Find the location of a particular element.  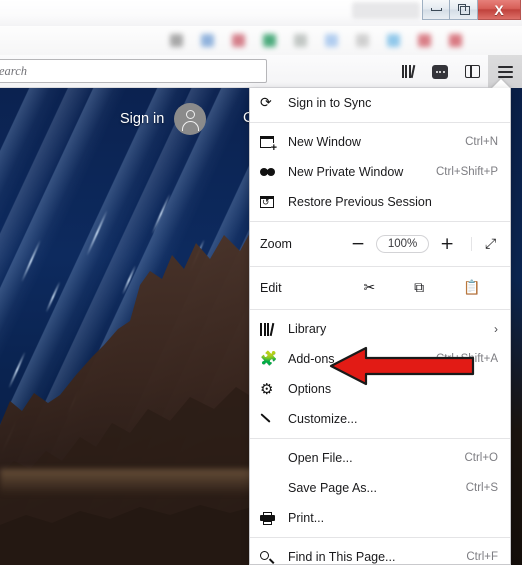

zoom-label: Zoom is located at coordinates (276, 244).